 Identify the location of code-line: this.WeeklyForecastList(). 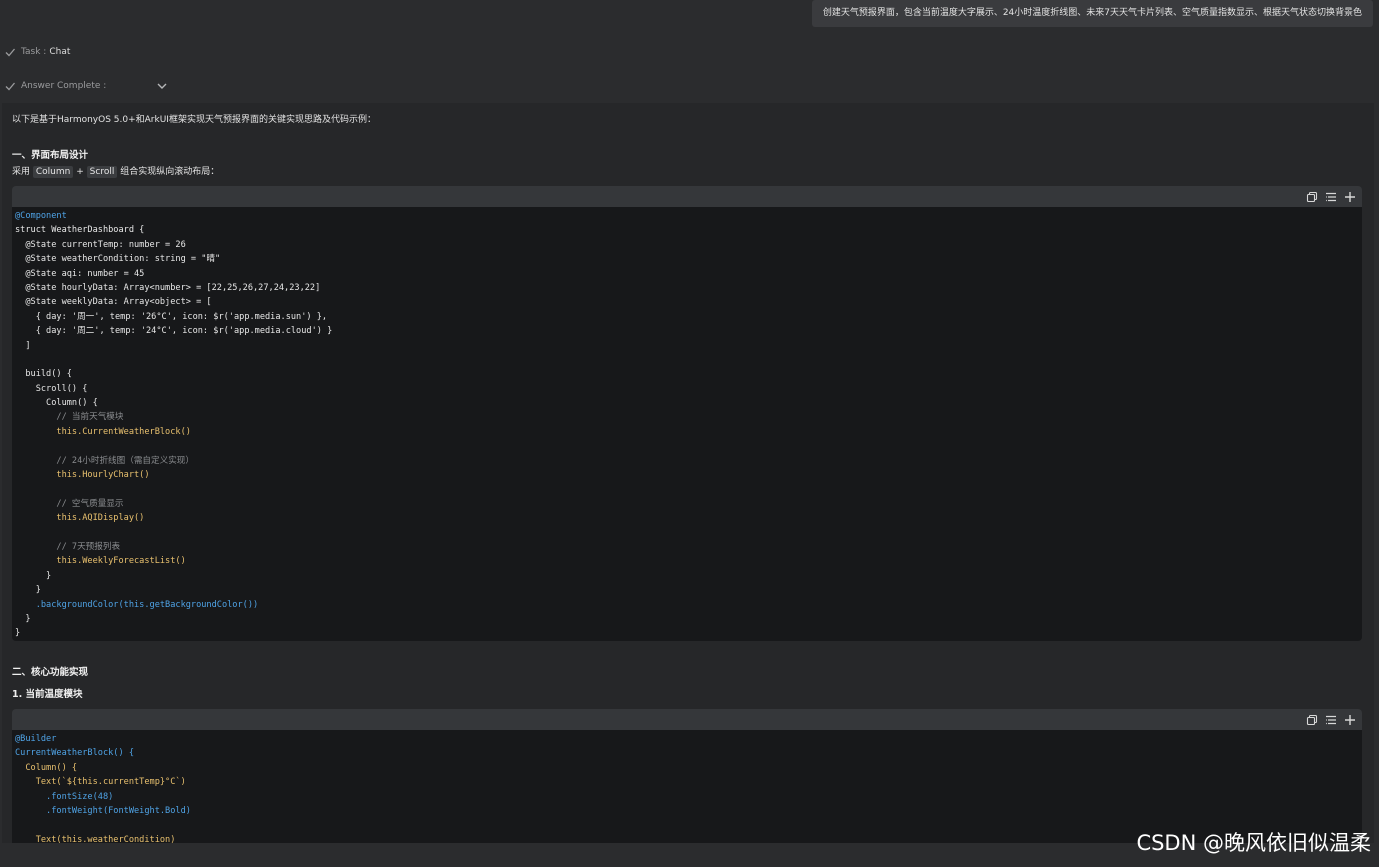
(688, 561).